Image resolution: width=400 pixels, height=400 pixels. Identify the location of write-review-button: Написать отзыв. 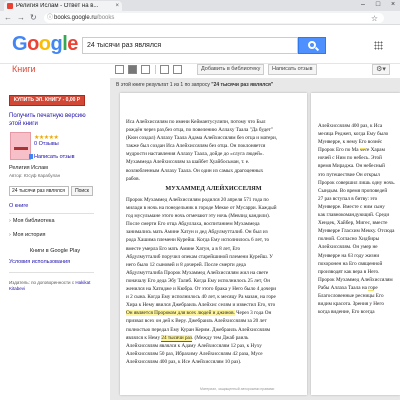
(292, 69).